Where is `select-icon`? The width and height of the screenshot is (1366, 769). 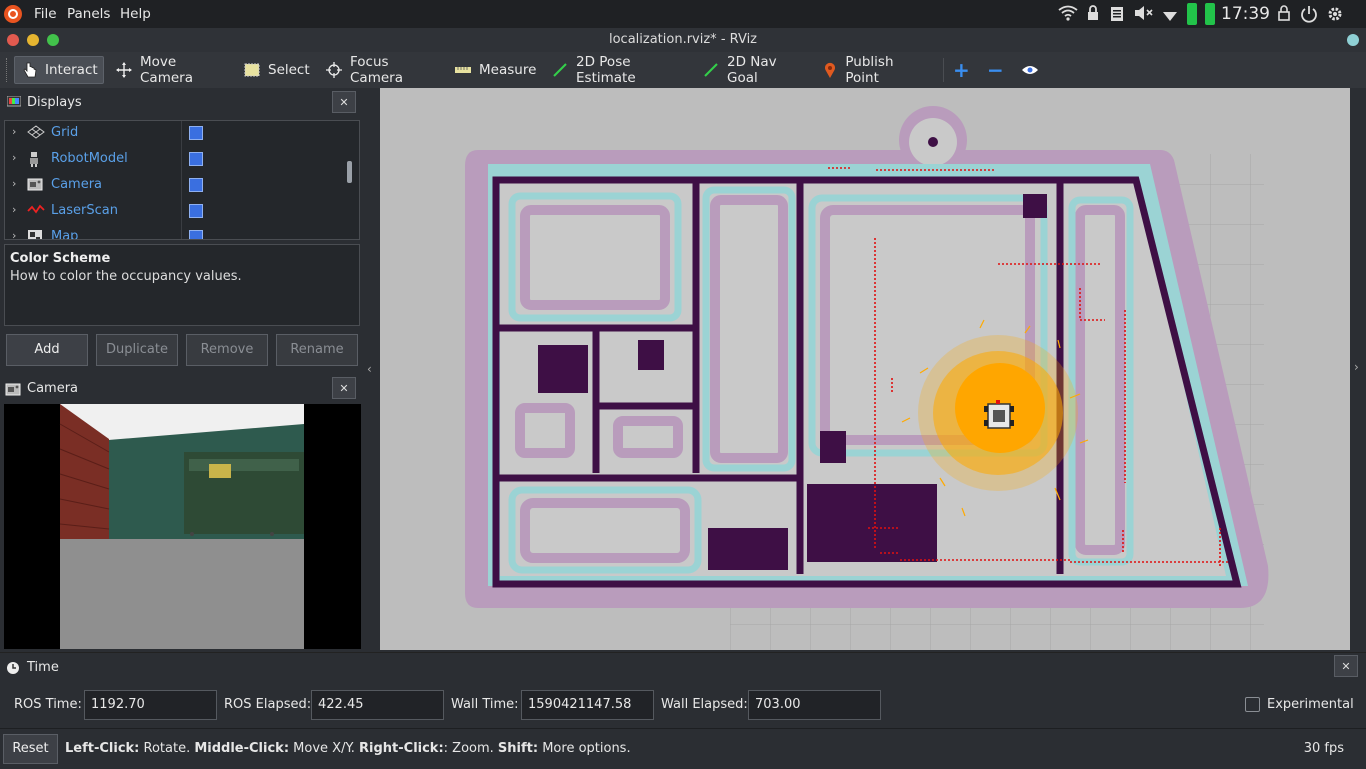 select-icon is located at coordinates (252, 70).